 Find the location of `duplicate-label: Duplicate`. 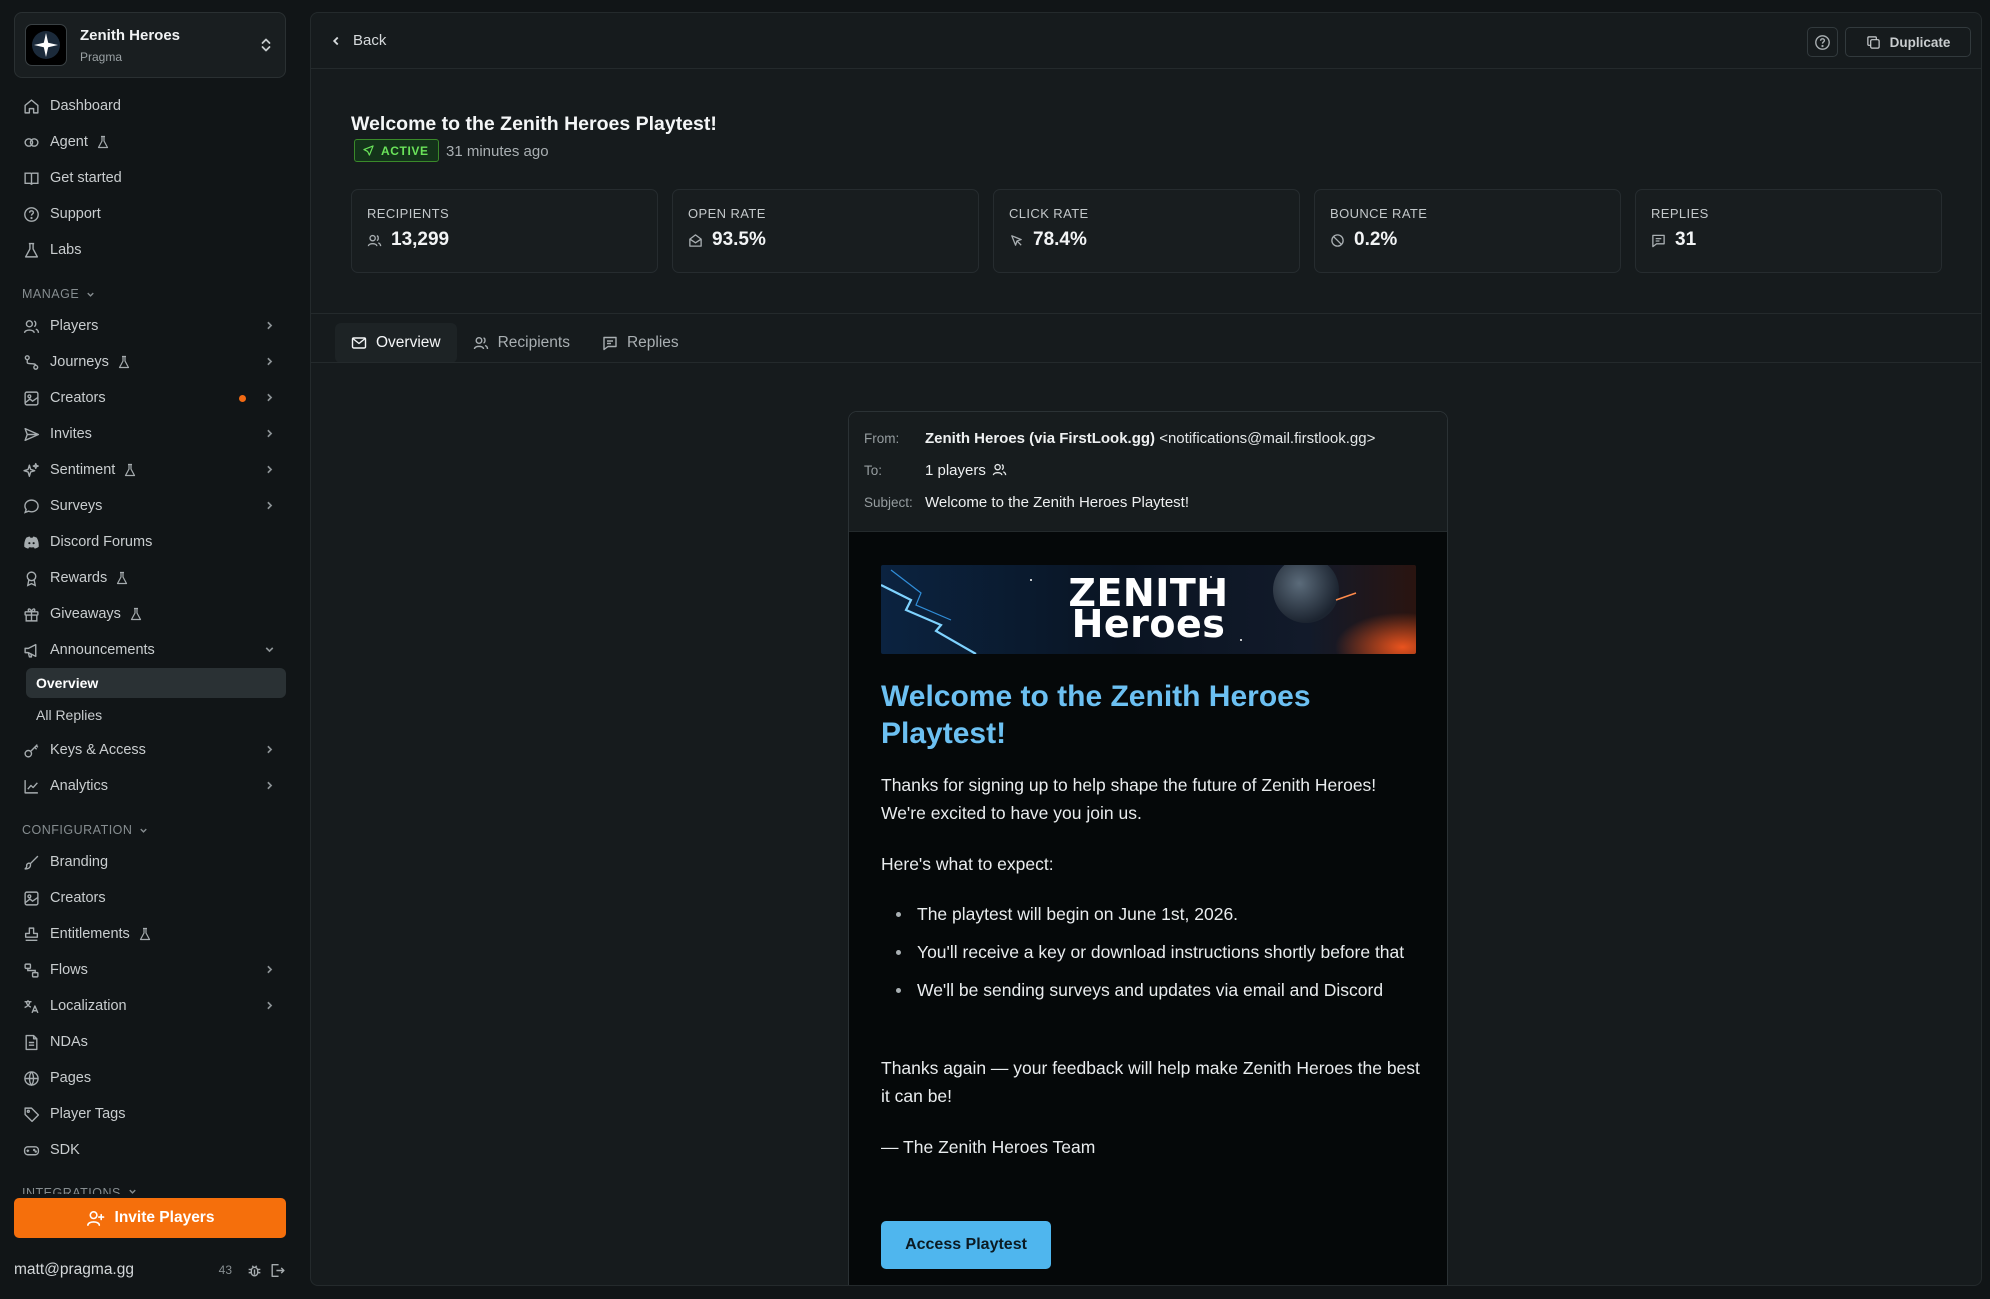

duplicate-label: Duplicate is located at coordinates (1920, 42).